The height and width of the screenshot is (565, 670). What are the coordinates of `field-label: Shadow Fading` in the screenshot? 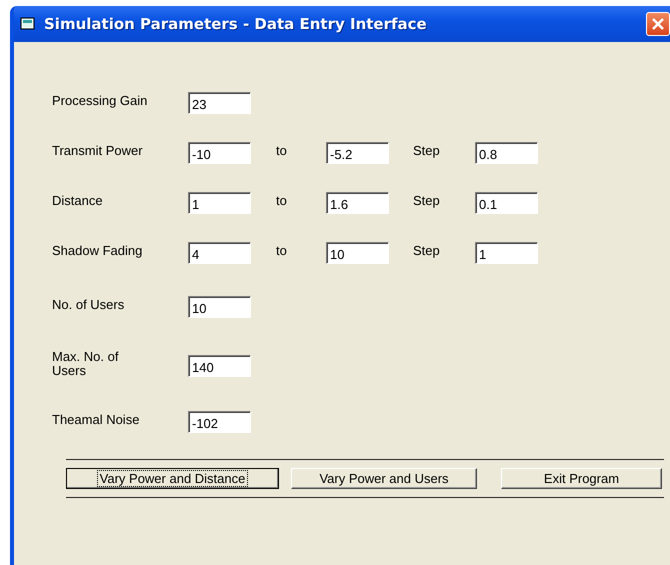 It's located at (98, 251).